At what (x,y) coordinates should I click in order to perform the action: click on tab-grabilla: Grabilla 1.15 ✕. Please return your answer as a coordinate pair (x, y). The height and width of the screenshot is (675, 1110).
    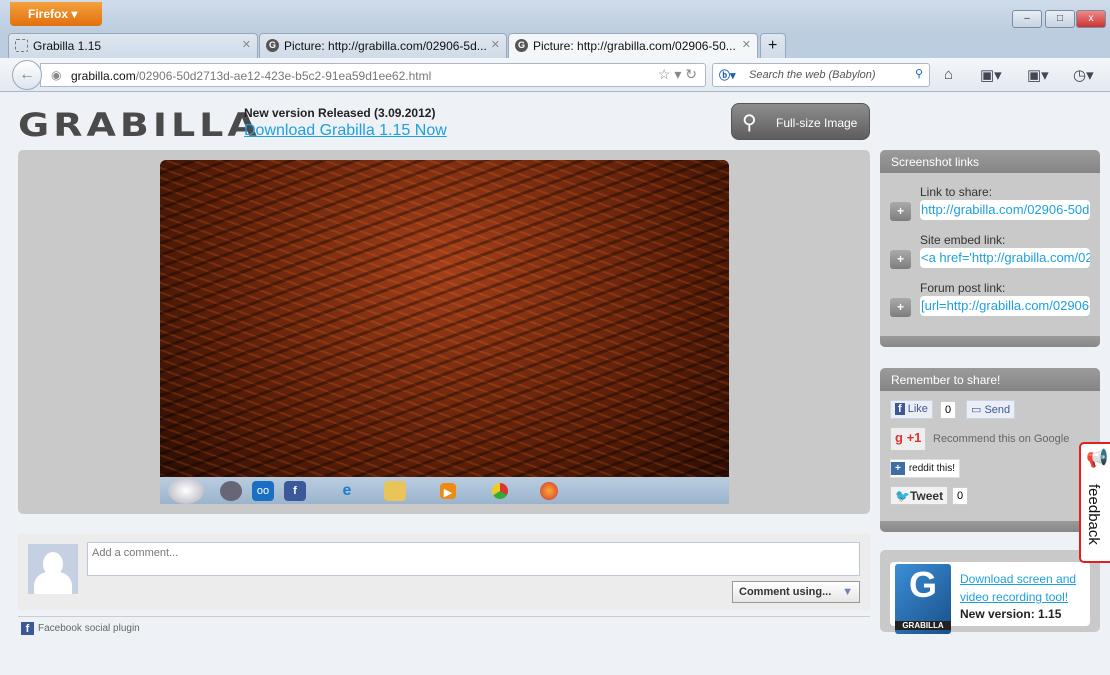
    Looking at the image, I should click on (133, 45).